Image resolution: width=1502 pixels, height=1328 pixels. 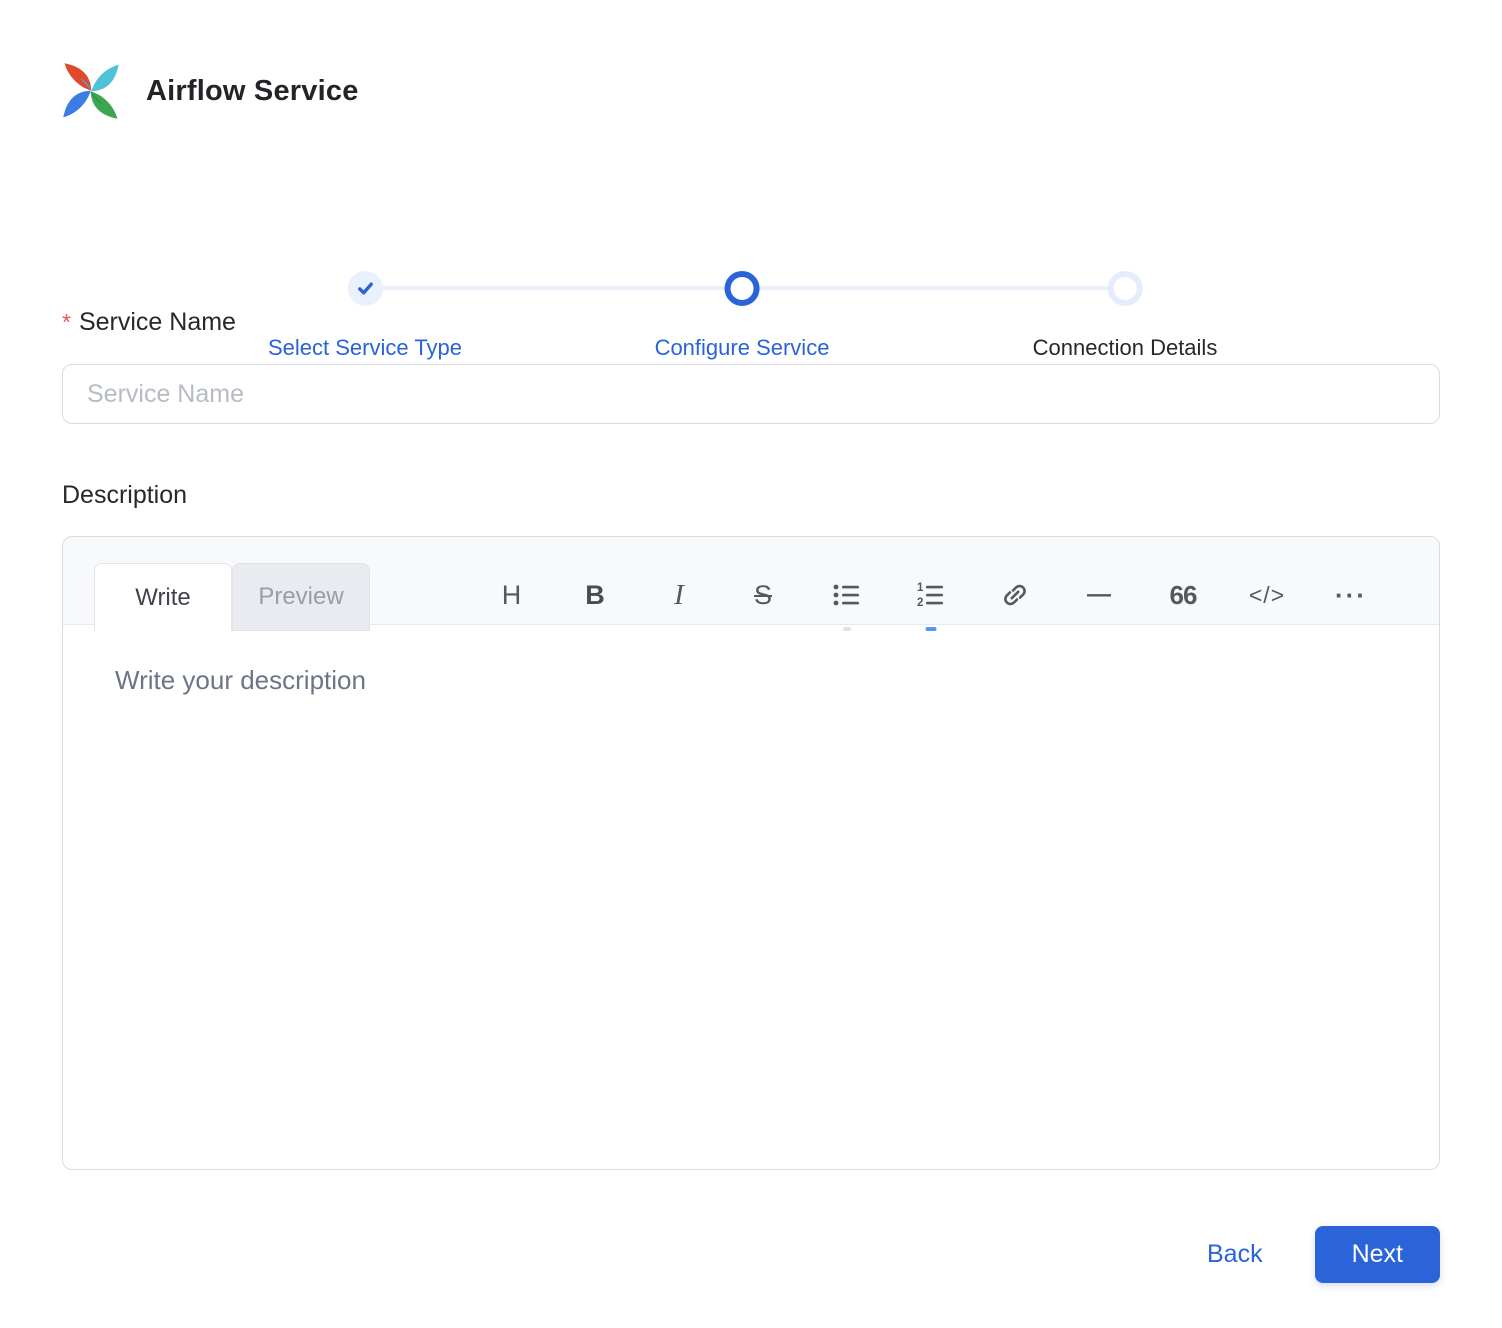 I want to click on back-button: Back, so click(x=1235, y=1254).